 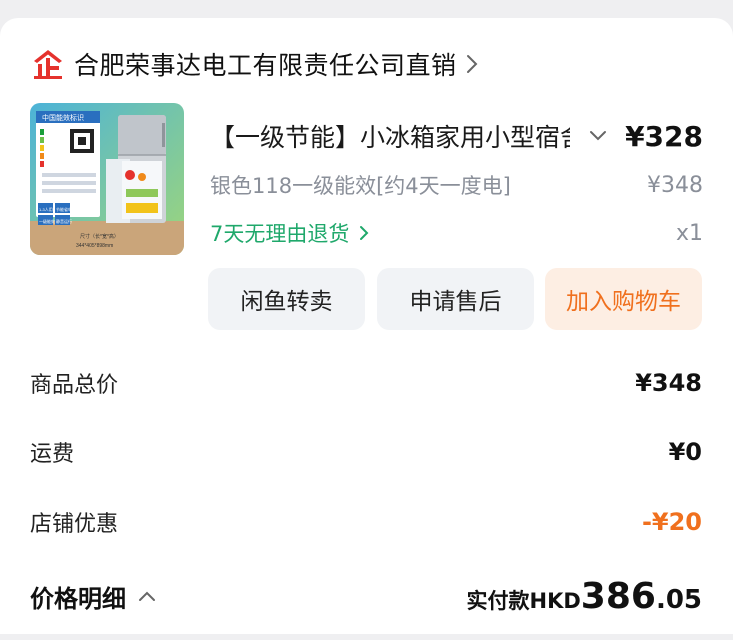 I want to click on return-policy-link: 7天无理由退货, so click(x=289, y=233).